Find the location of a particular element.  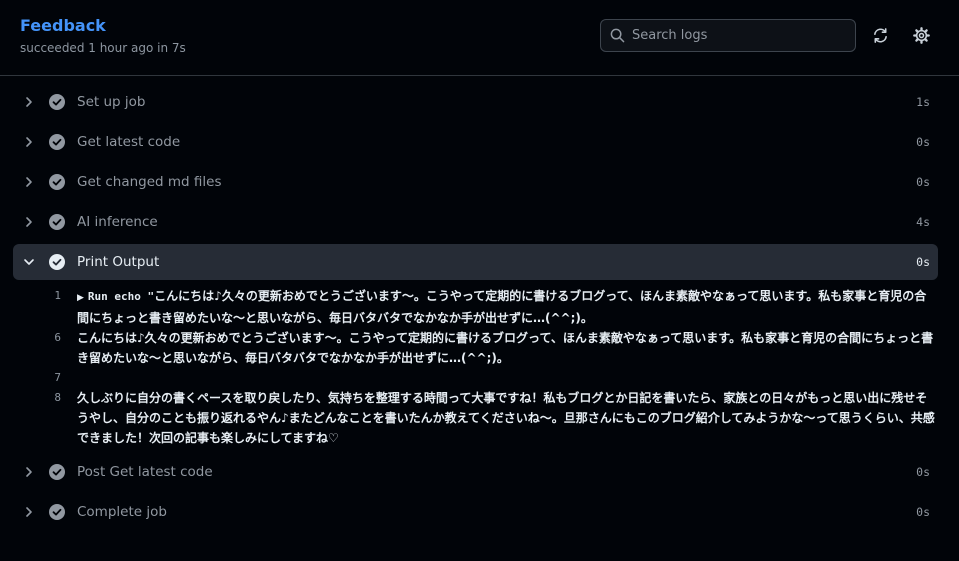

log-line-number: 1 is located at coordinates (48, 296).